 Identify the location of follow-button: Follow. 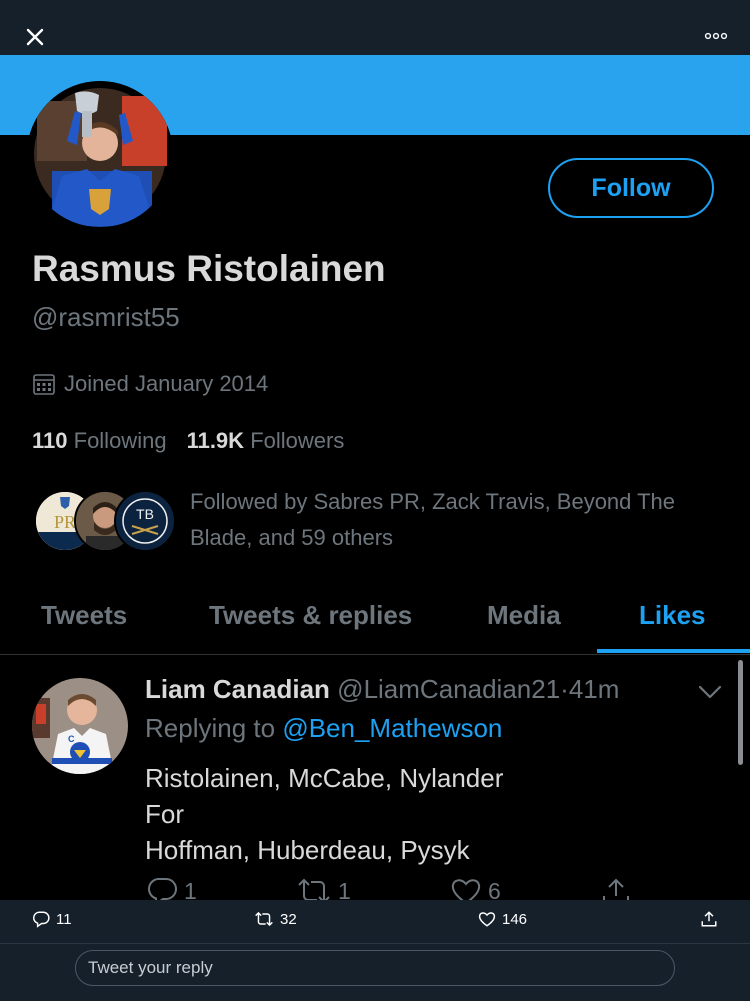
(631, 188).